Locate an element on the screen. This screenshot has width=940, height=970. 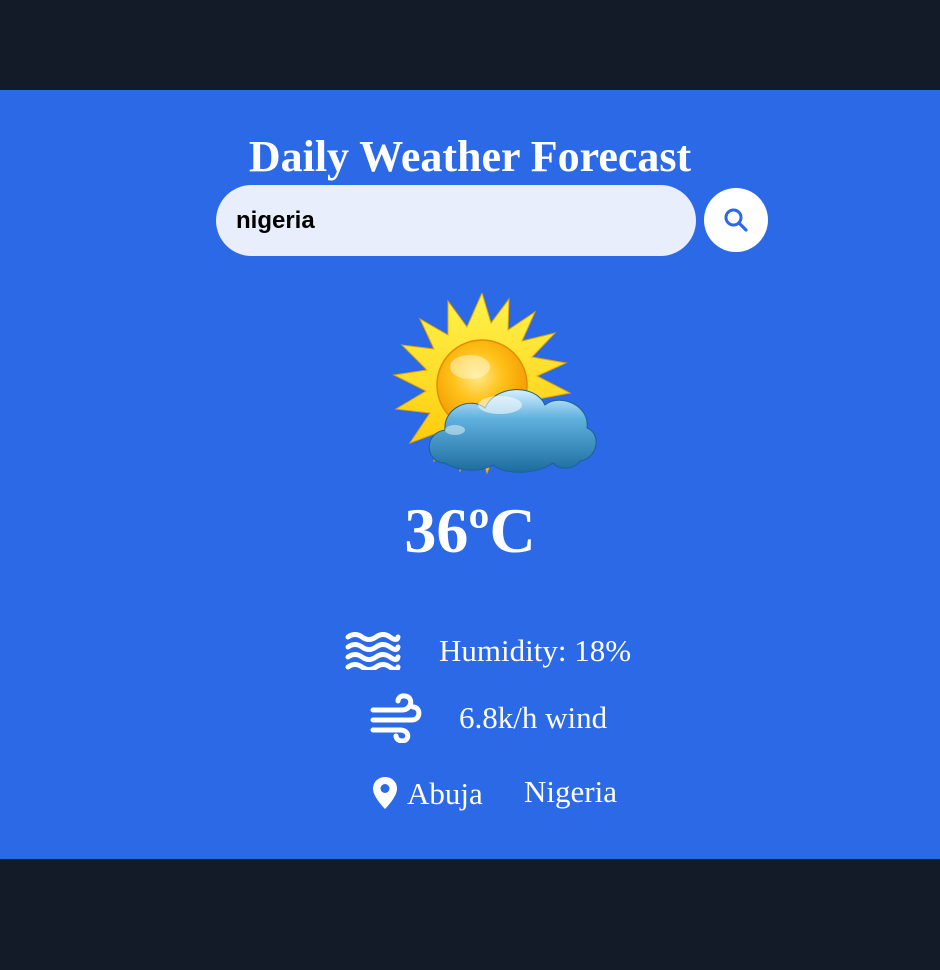
search-input is located at coordinates (456, 220).